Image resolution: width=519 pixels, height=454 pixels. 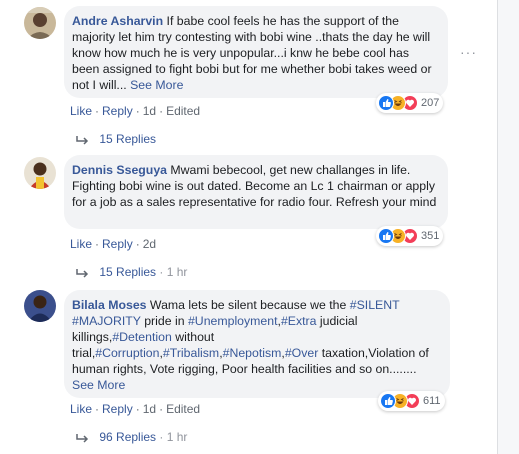 What do you see at coordinates (299, 321) in the screenshot?
I see `hashtag-link: #Extra` at bounding box center [299, 321].